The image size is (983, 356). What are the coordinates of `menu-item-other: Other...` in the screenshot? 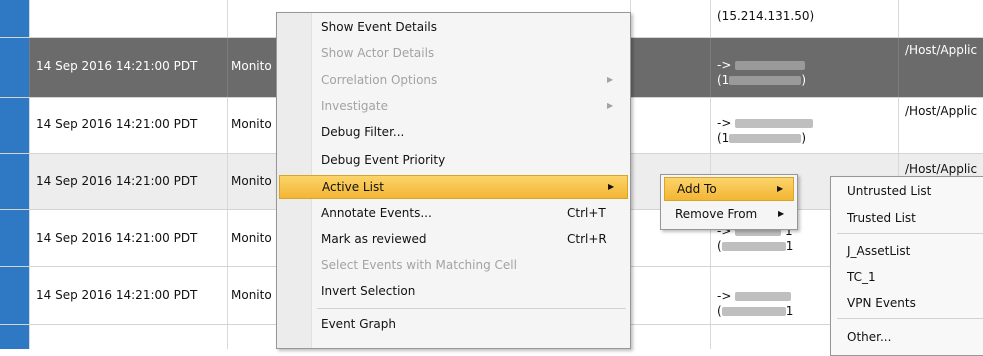 It's located at (907, 337).